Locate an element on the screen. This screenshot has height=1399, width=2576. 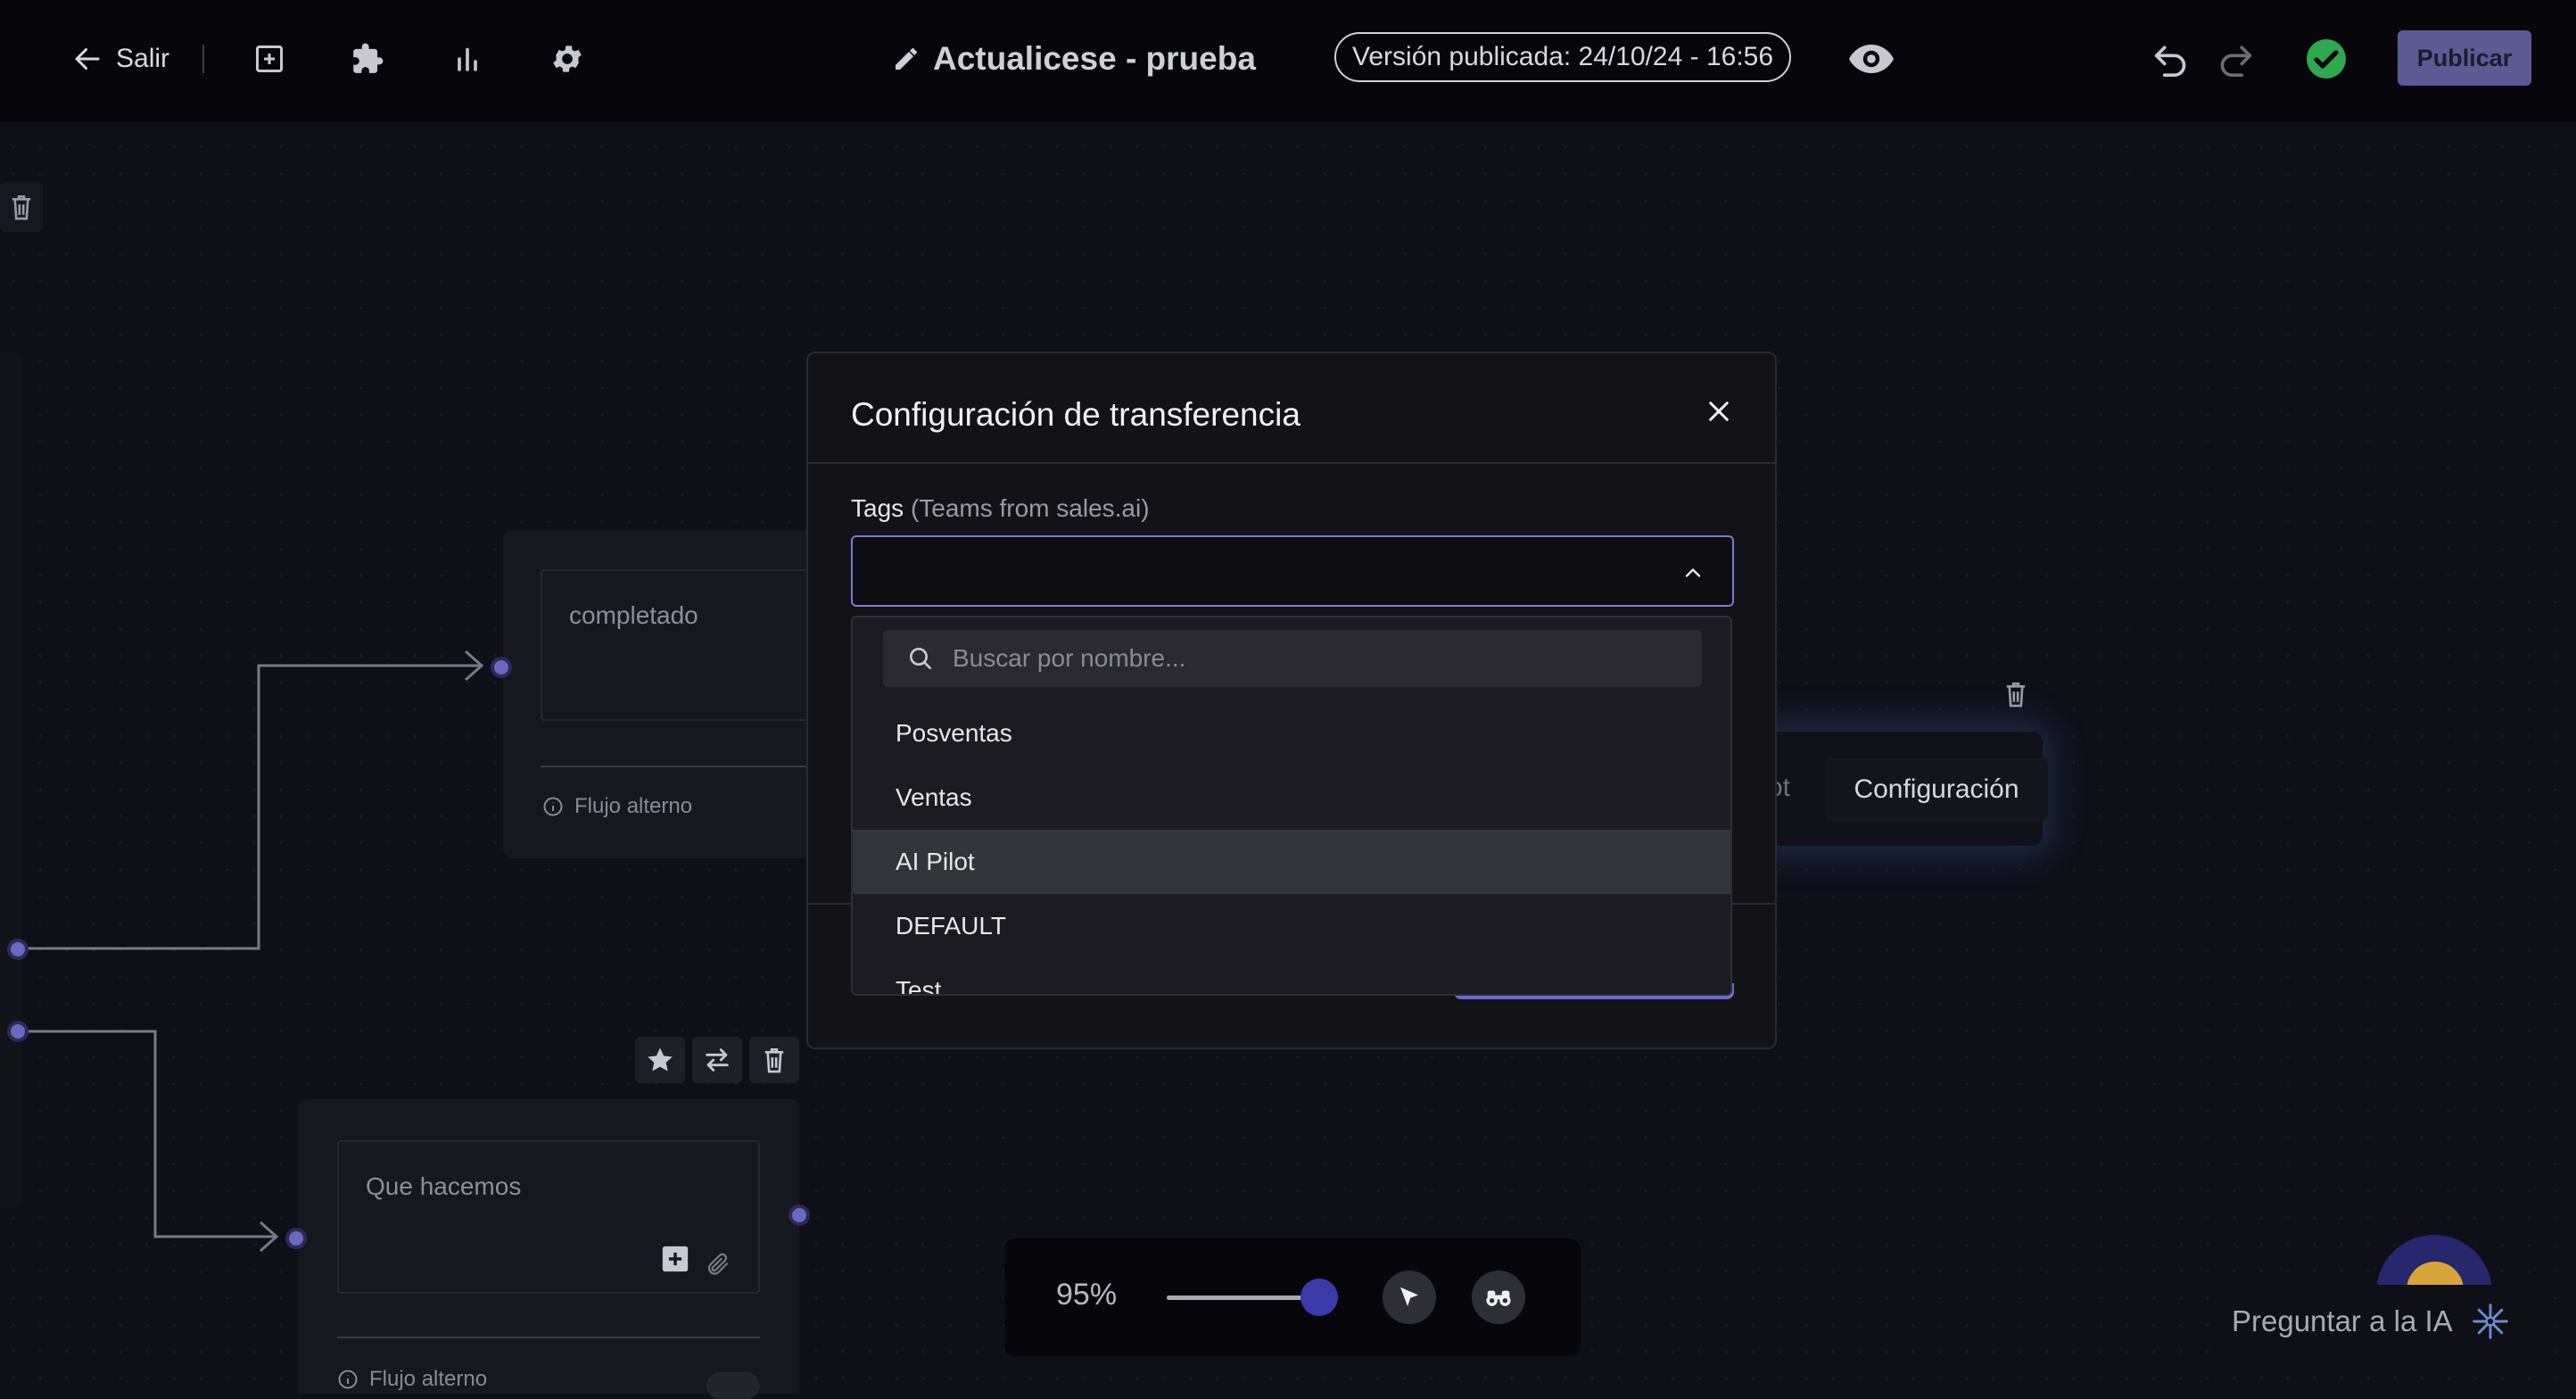
tag-option: DEFAULT is located at coordinates (1291, 926).